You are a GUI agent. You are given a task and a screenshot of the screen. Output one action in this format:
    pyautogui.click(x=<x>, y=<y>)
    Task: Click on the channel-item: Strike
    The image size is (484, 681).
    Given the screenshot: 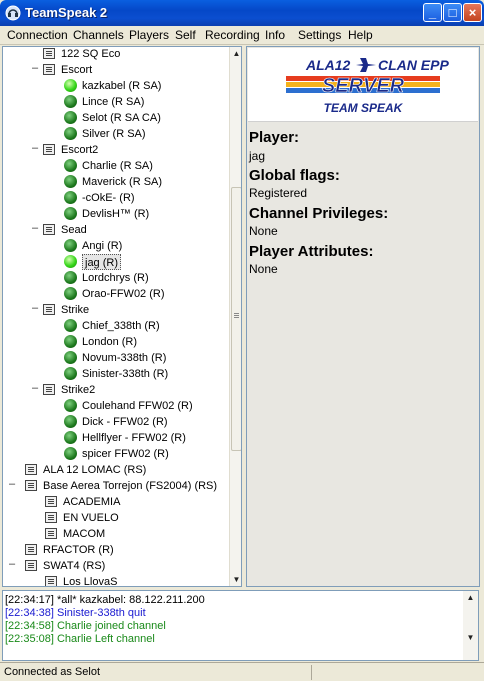 What is the action you would take?
    pyautogui.click(x=75, y=310)
    